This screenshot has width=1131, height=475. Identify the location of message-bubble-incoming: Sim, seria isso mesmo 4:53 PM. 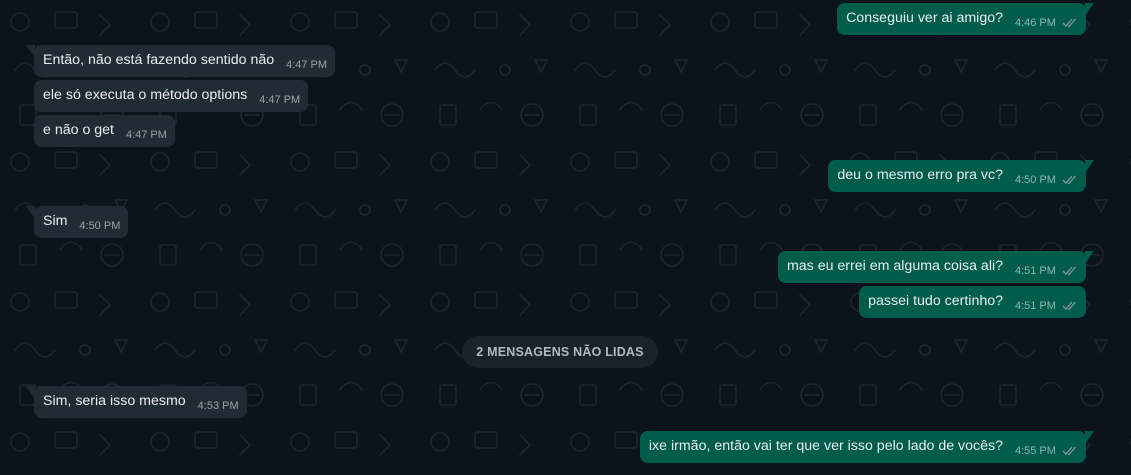
(136, 402).